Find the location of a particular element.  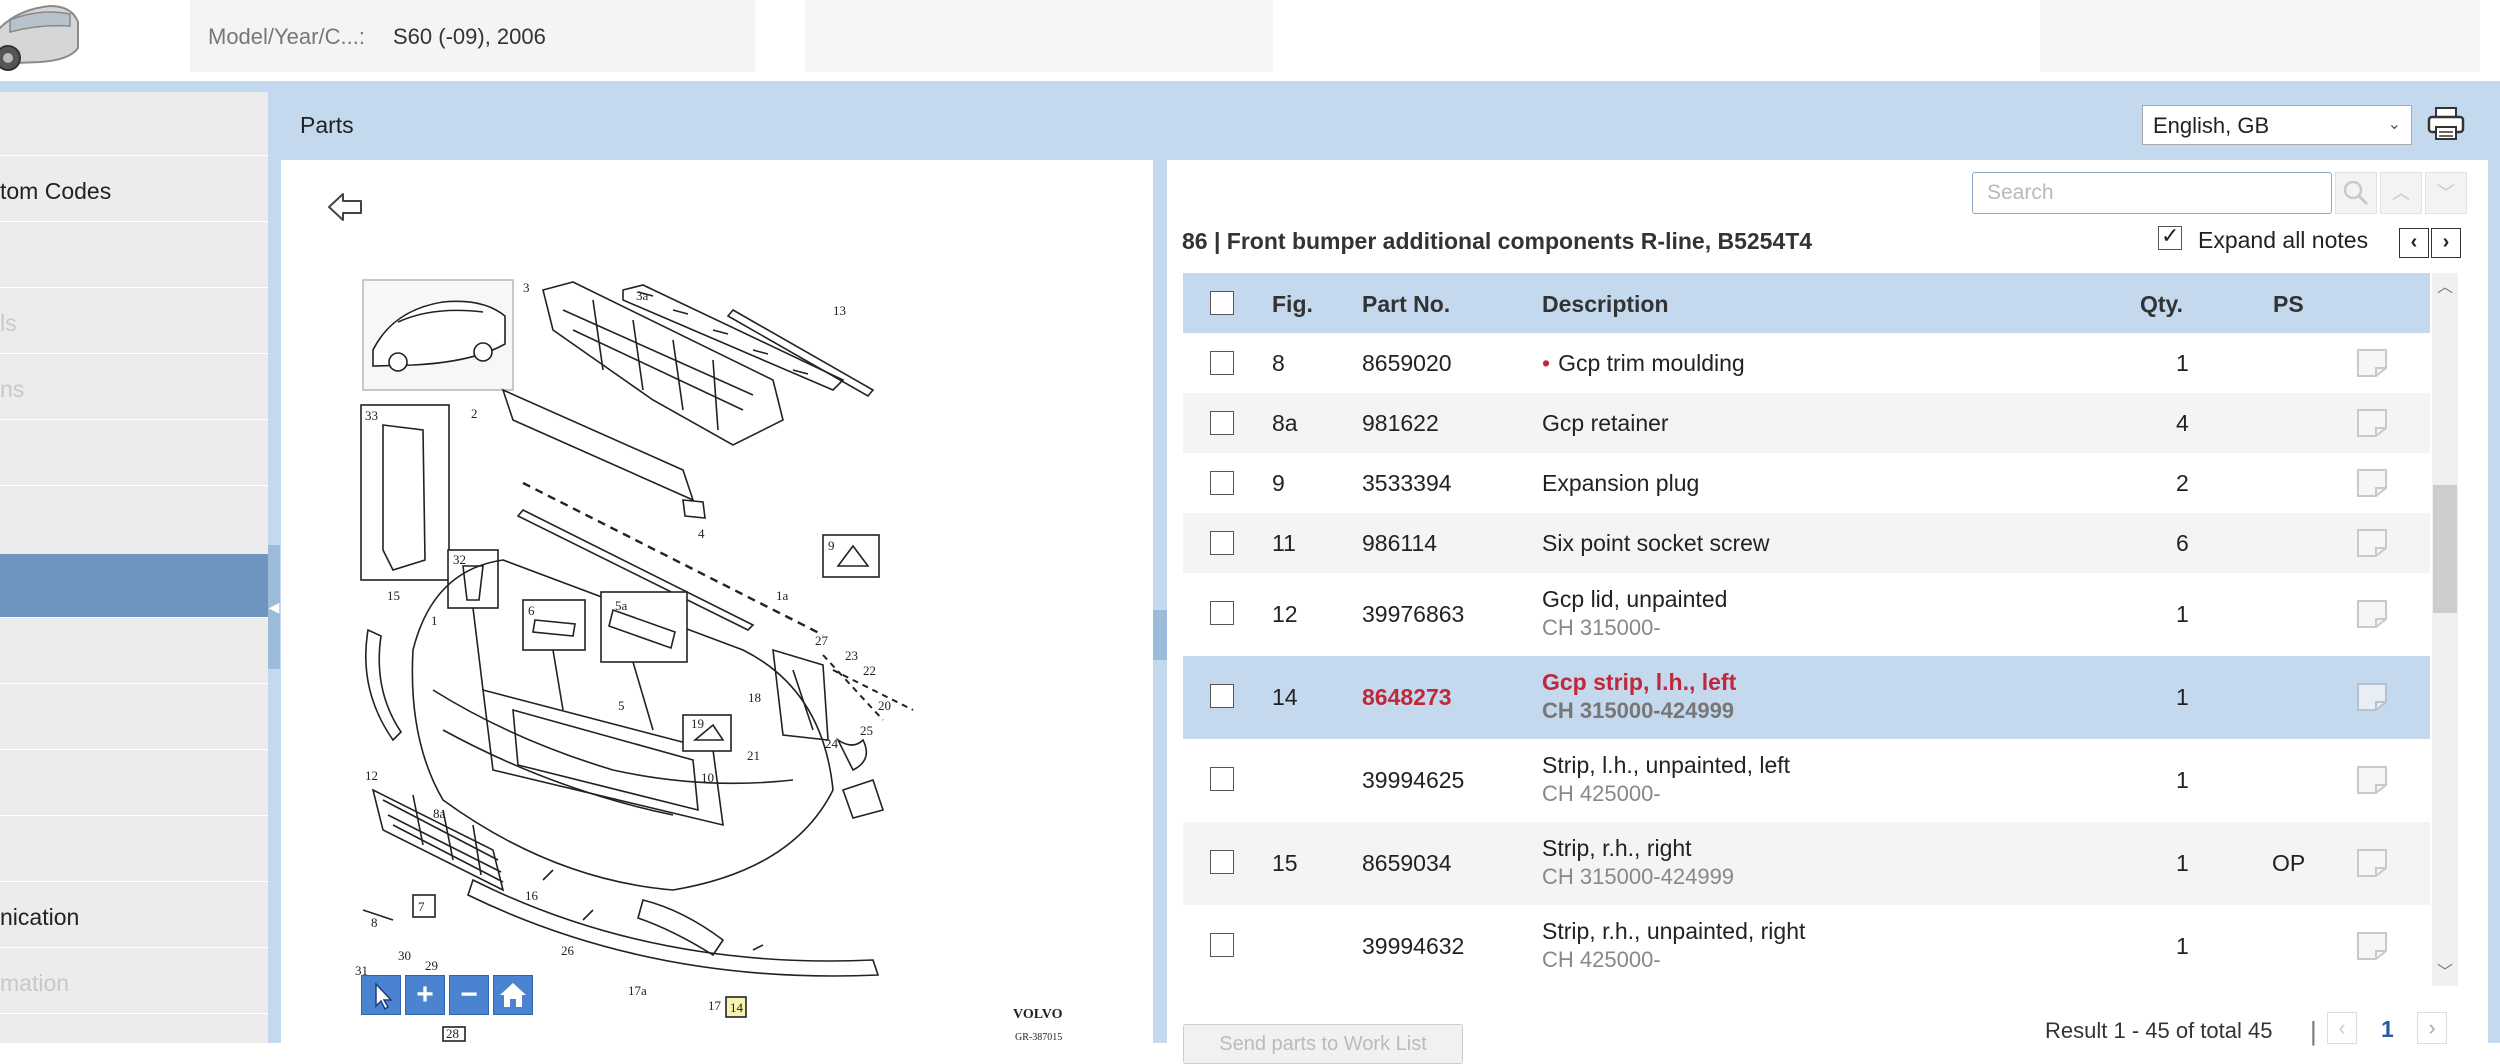

reset-view-button is located at coordinates (513, 995).